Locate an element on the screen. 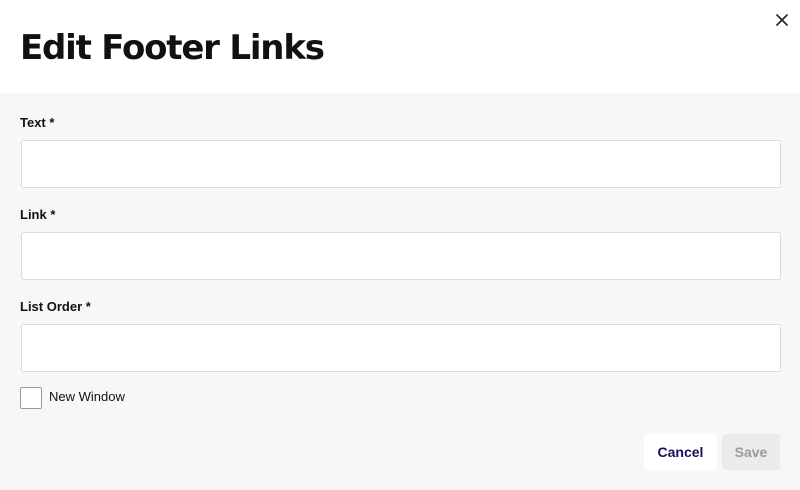 The image size is (800, 490). text-input is located at coordinates (401, 164).